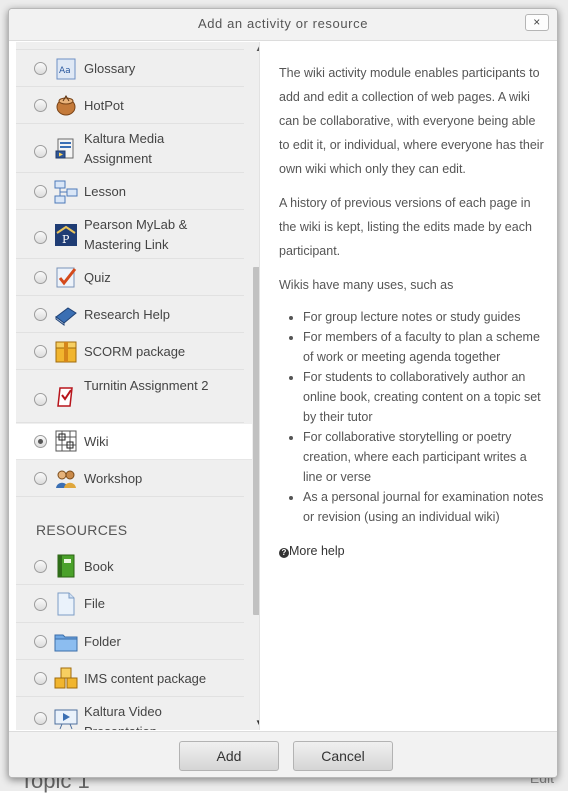 The image size is (568, 794). What do you see at coordinates (97, 277) in the screenshot?
I see `option-label: Quiz` at bounding box center [97, 277].